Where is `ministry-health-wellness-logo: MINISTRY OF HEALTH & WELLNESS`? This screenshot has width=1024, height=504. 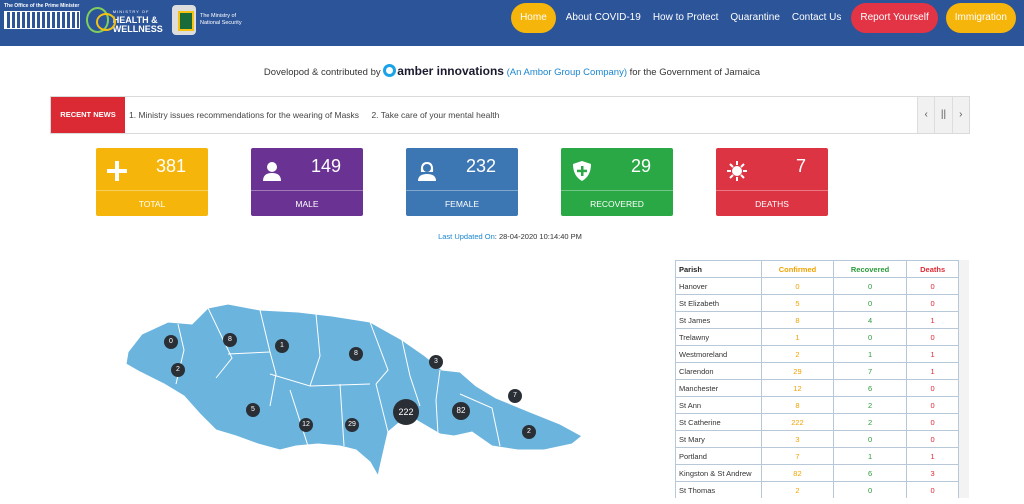 ministry-health-wellness-logo: MINISTRY OF HEALTH & WELLNESS is located at coordinates (128, 20).